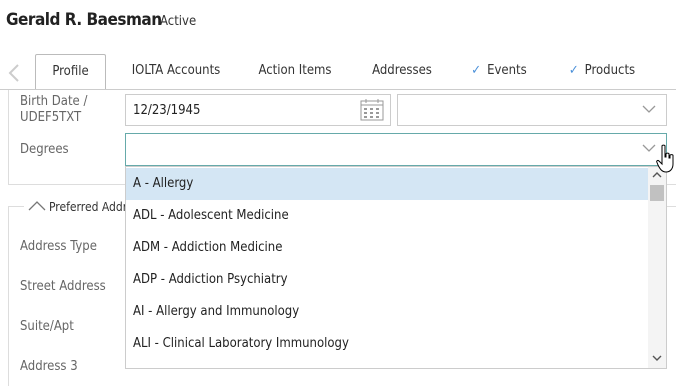 This screenshot has height=386, width=676. Describe the element at coordinates (338, 22) in the screenshot. I see `record-header: Gerald R. Baesman Active` at that location.